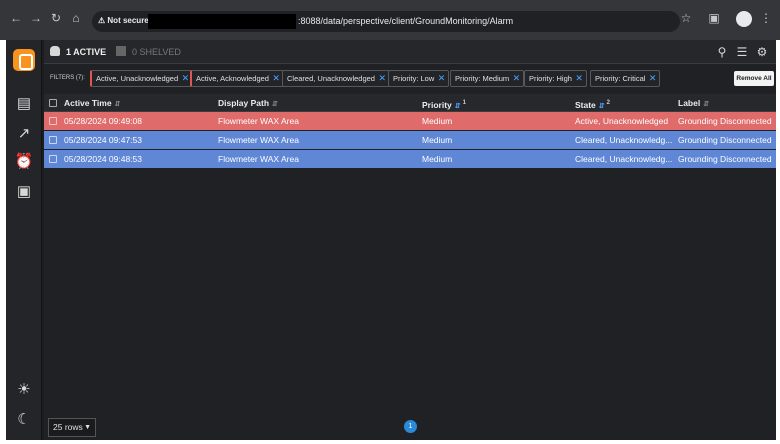 This screenshot has width=780, height=444. I want to click on cell-active-time: 05/28/2024 09:47:53, so click(103, 140).